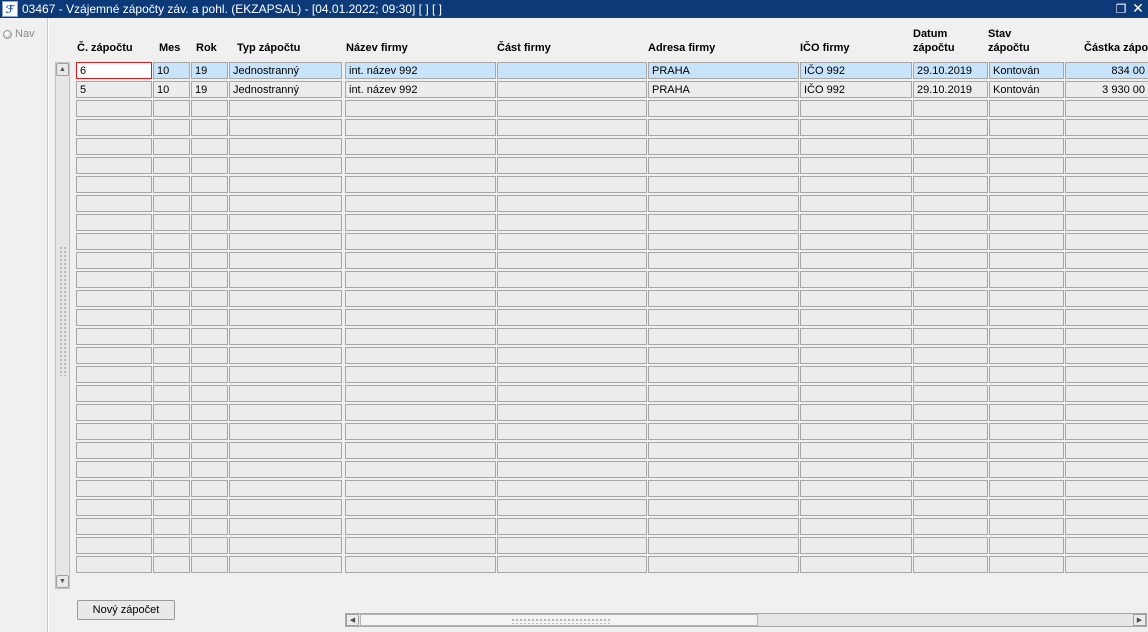 This screenshot has height=632, width=1148. What do you see at coordinates (114, 70) in the screenshot?
I see `cell-cislo: 6` at bounding box center [114, 70].